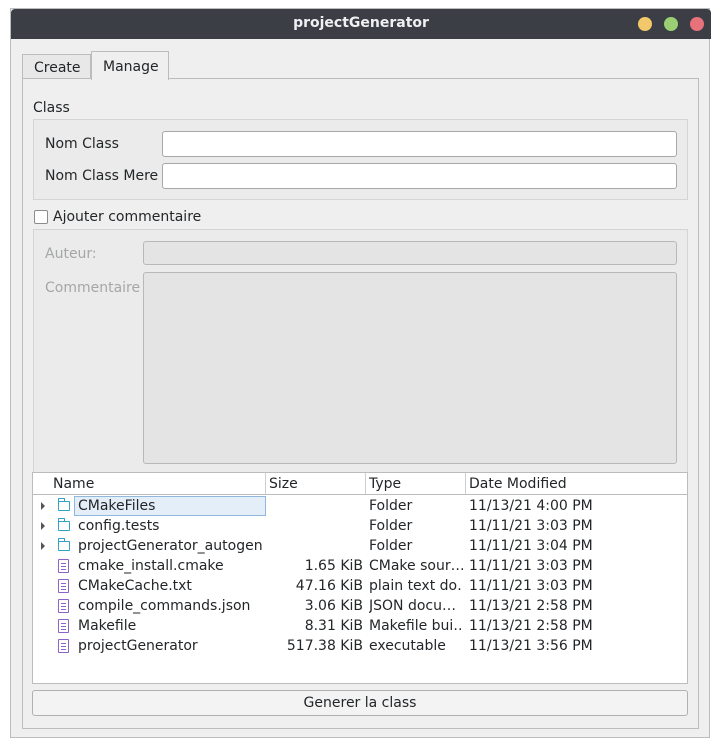 The width and height of the screenshot is (720, 748). What do you see at coordinates (645, 24) in the screenshot?
I see `minimize-button` at bounding box center [645, 24].